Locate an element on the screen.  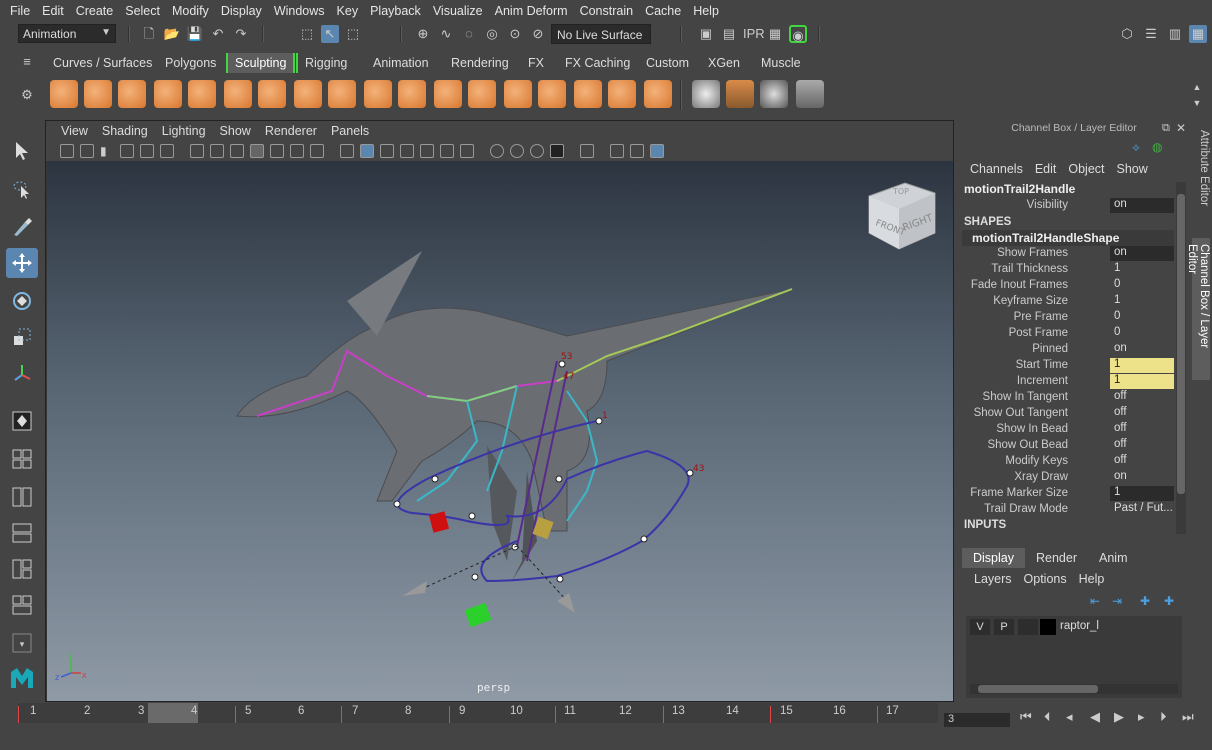
layer-display-type-toggle is located at coordinates (1028, 627).